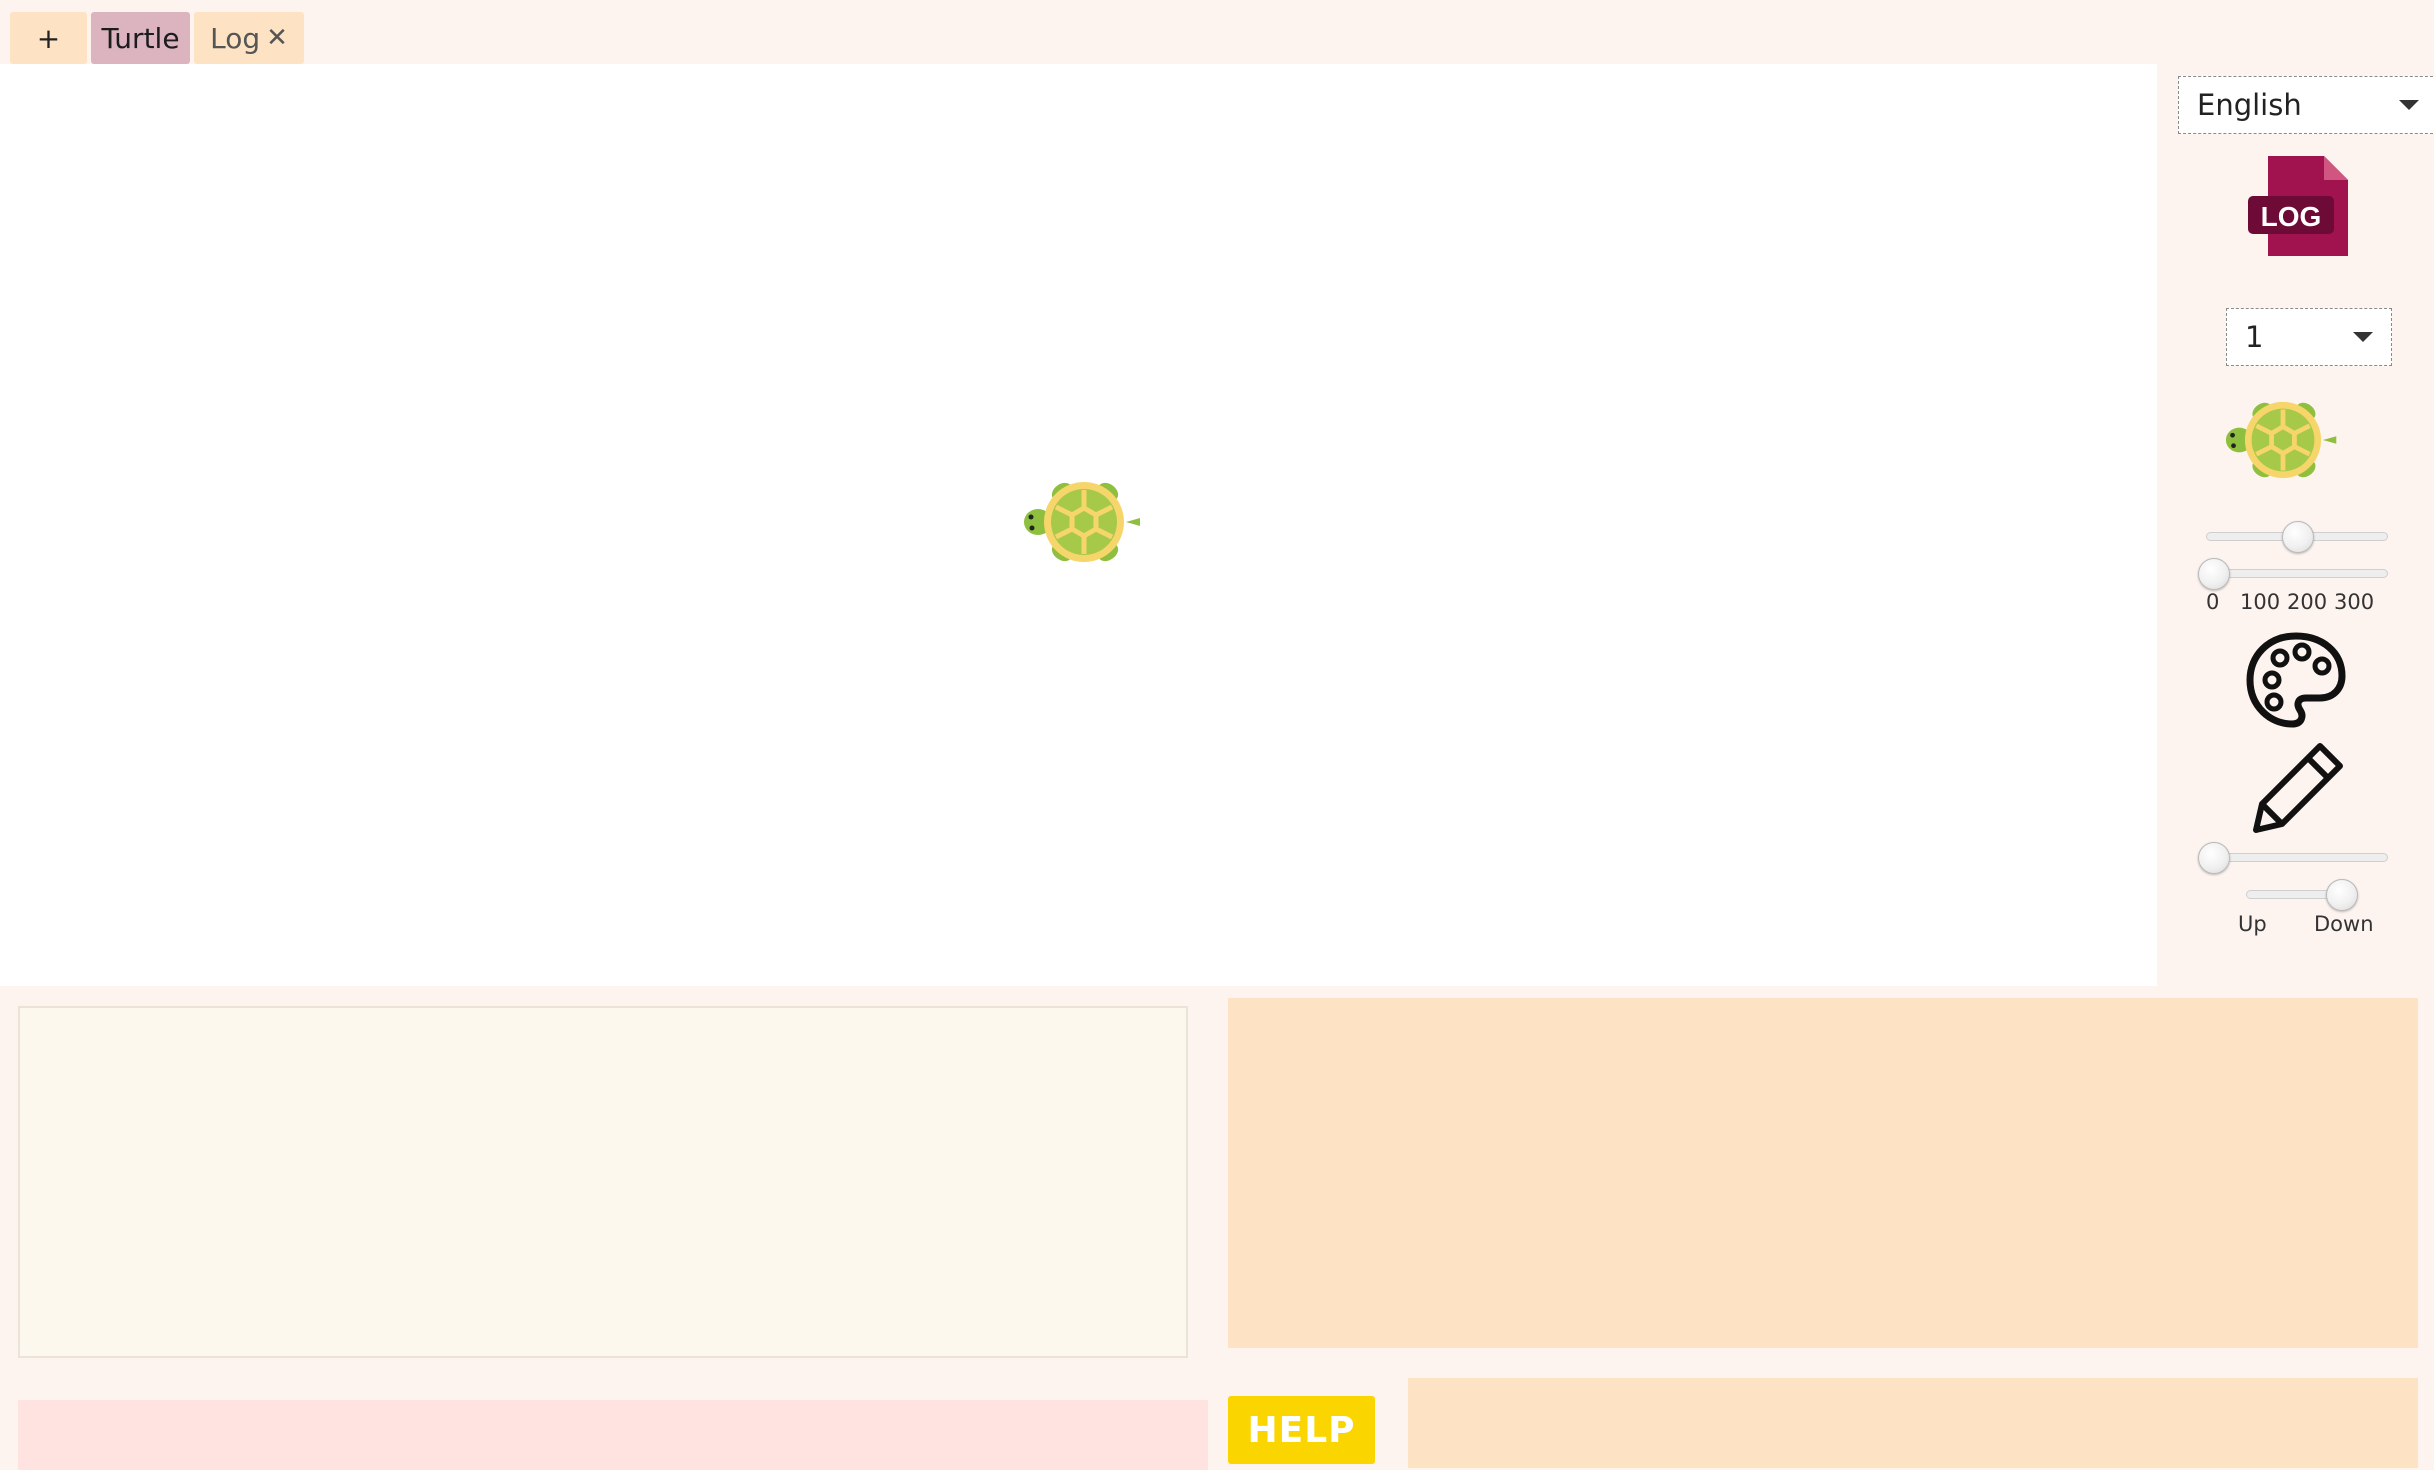 This screenshot has height=1470, width=2434. What do you see at coordinates (2213, 602) in the screenshot?
I see `tick-label: 0` at bounding box center [2213, 602].